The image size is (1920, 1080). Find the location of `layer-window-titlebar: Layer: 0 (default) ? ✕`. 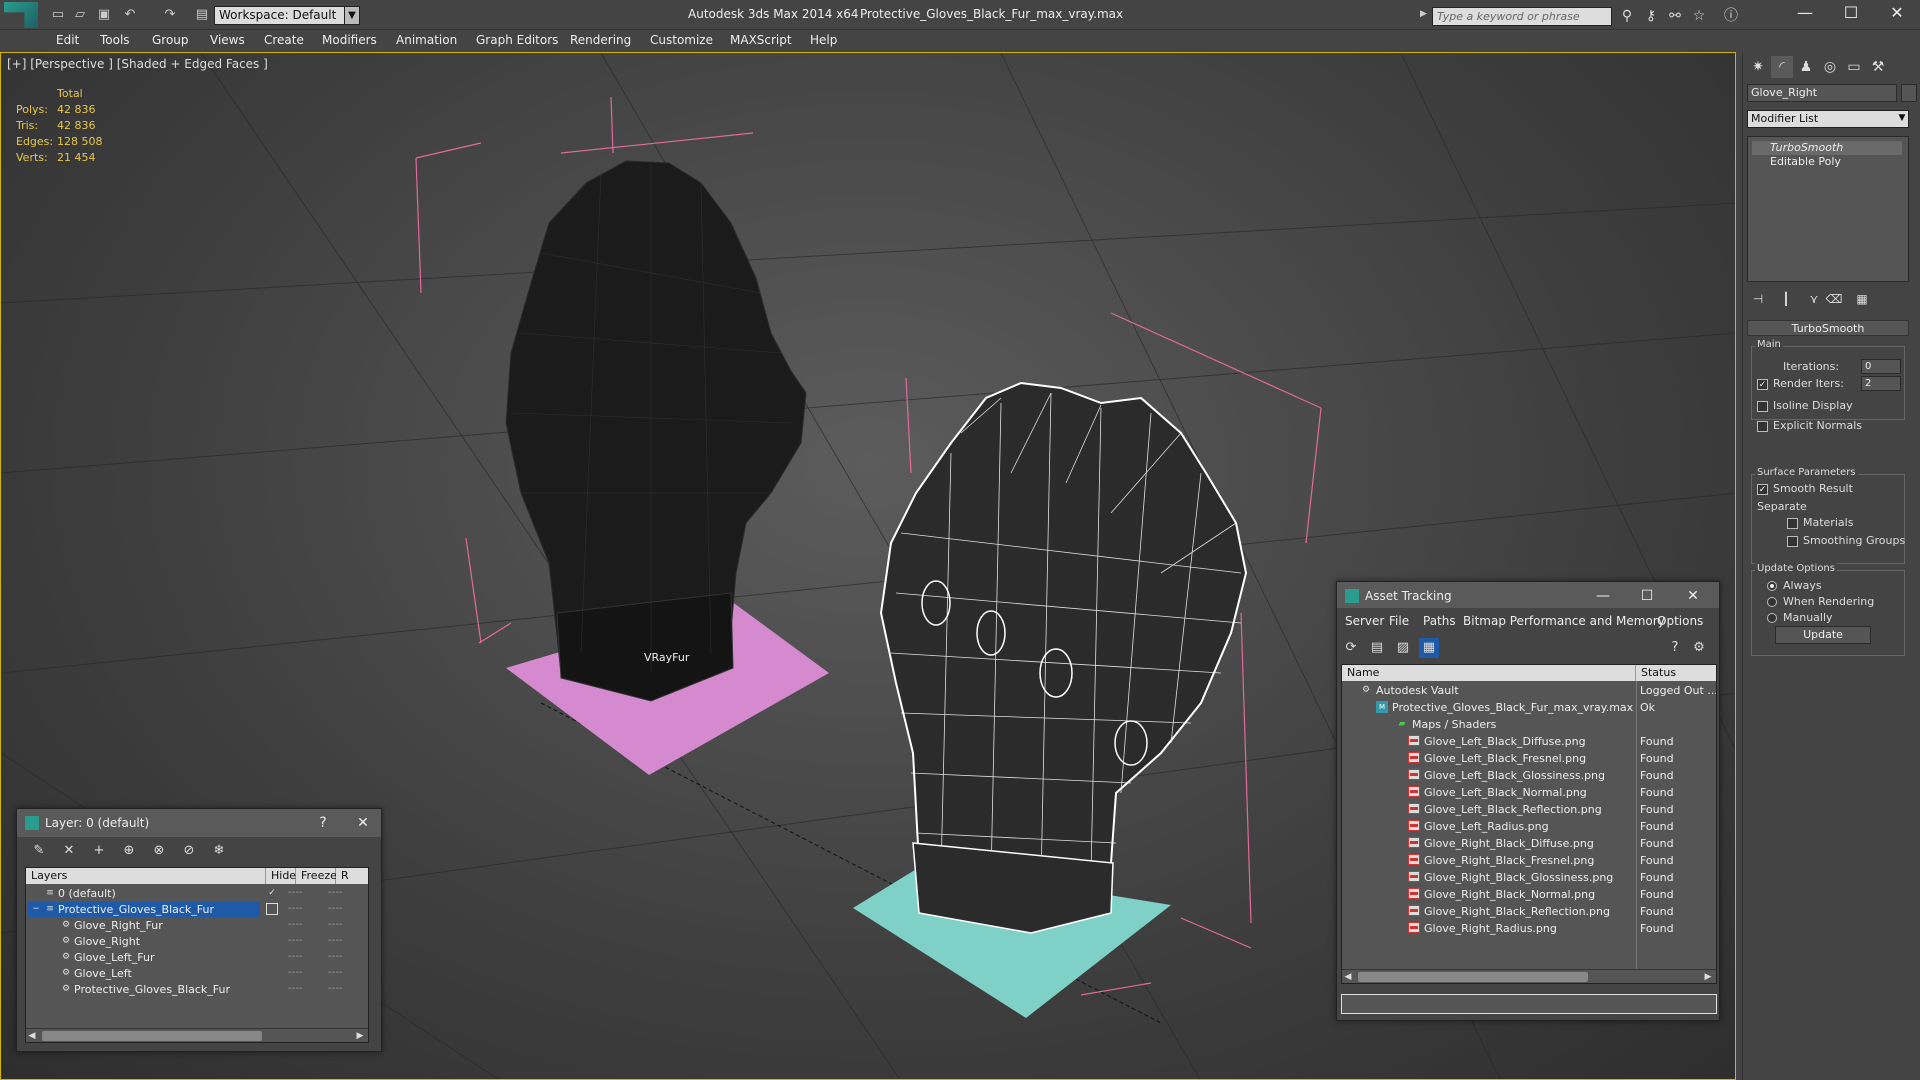

layer-window-titlebar: Layer: 0 (default) ? ✕ is located at coordinates (199, 823).